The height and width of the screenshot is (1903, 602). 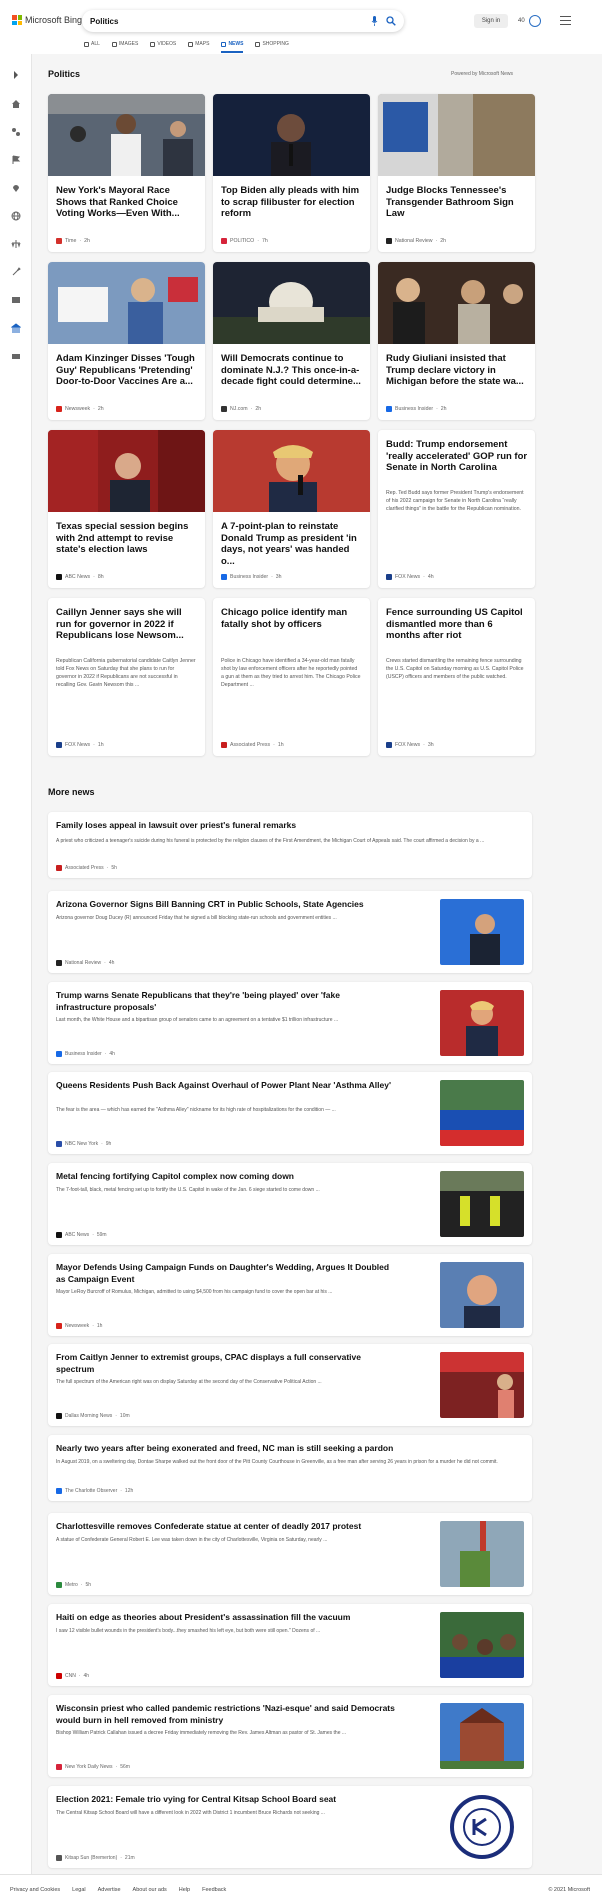 I want to click on search-icon, so click(x=391, y=21).